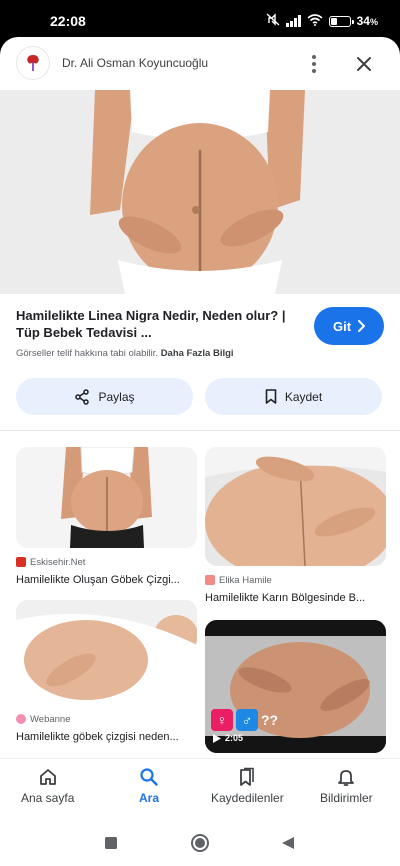 This screenshot has width=400, height=866. I want to click on share-icon, so click(82, 396).